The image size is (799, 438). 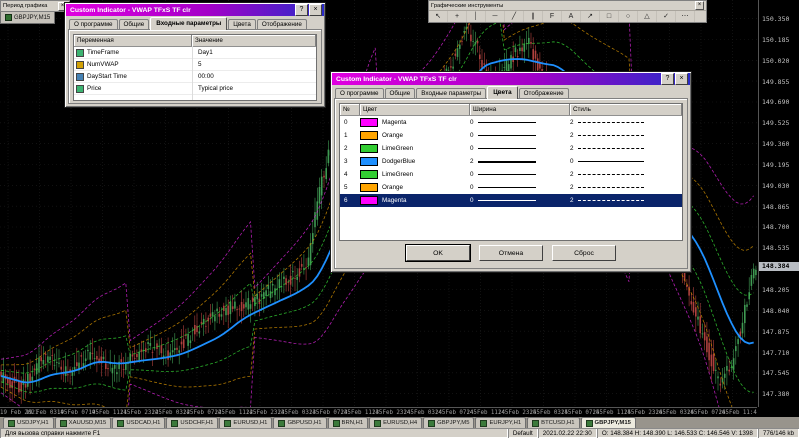 I want to click on chart-tab-USDCHF,H1: USDCHF,H1, so click(x=192, y=422).